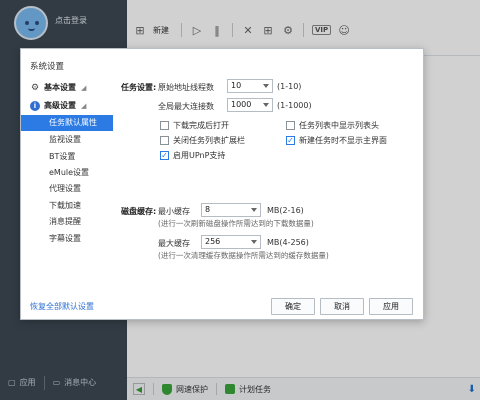 This screenshot has width=480, height=400. I want to click on checkbox-label: 启用UPnP支持, so click(199, 155).